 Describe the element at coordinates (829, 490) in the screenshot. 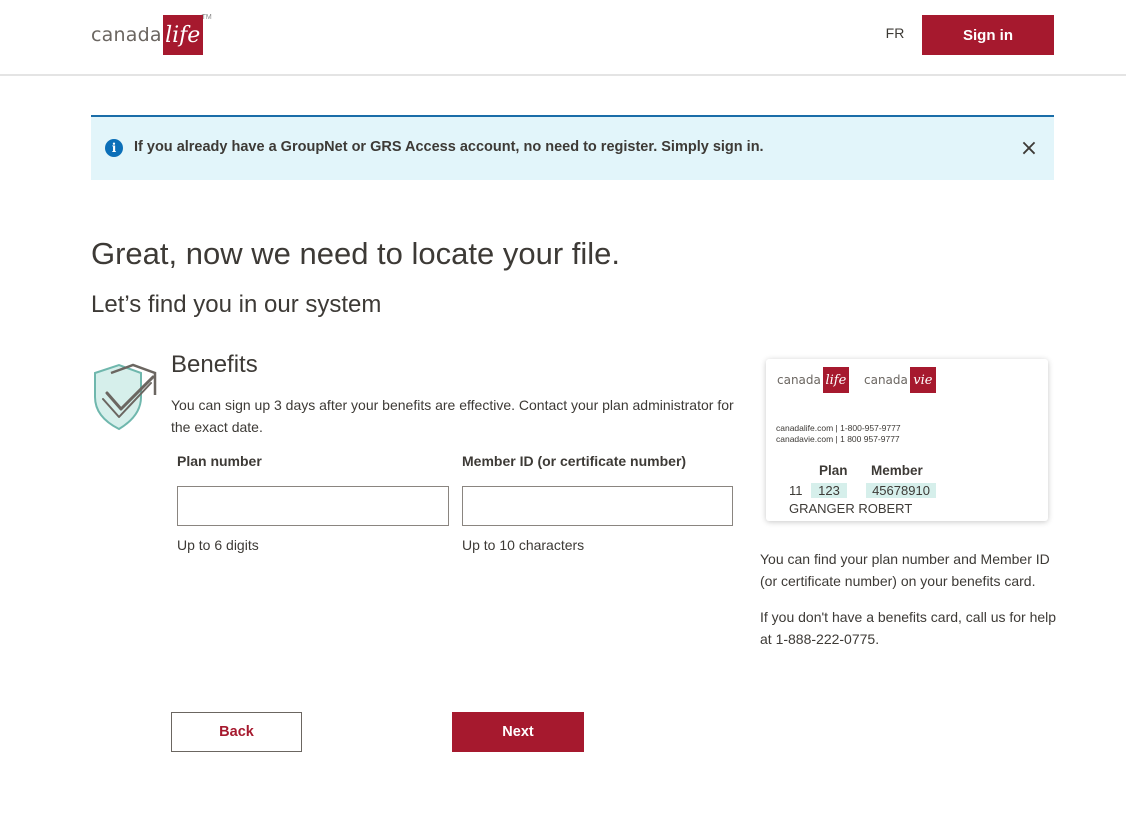

I see `card-plan-value: 123` at that location.